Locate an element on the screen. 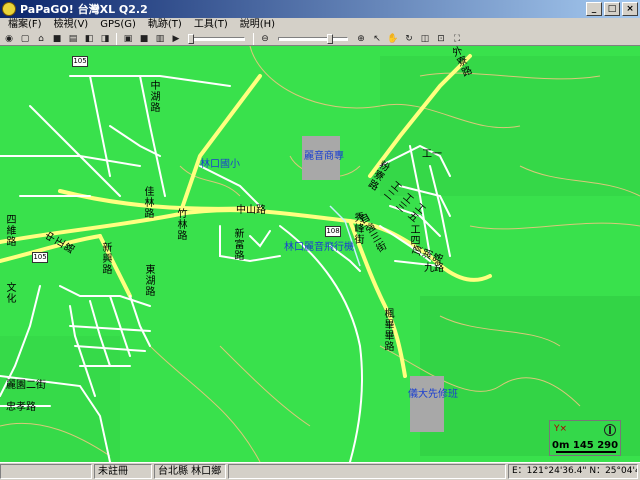  stop-icon: ■ is located at coordinates (144, 39).